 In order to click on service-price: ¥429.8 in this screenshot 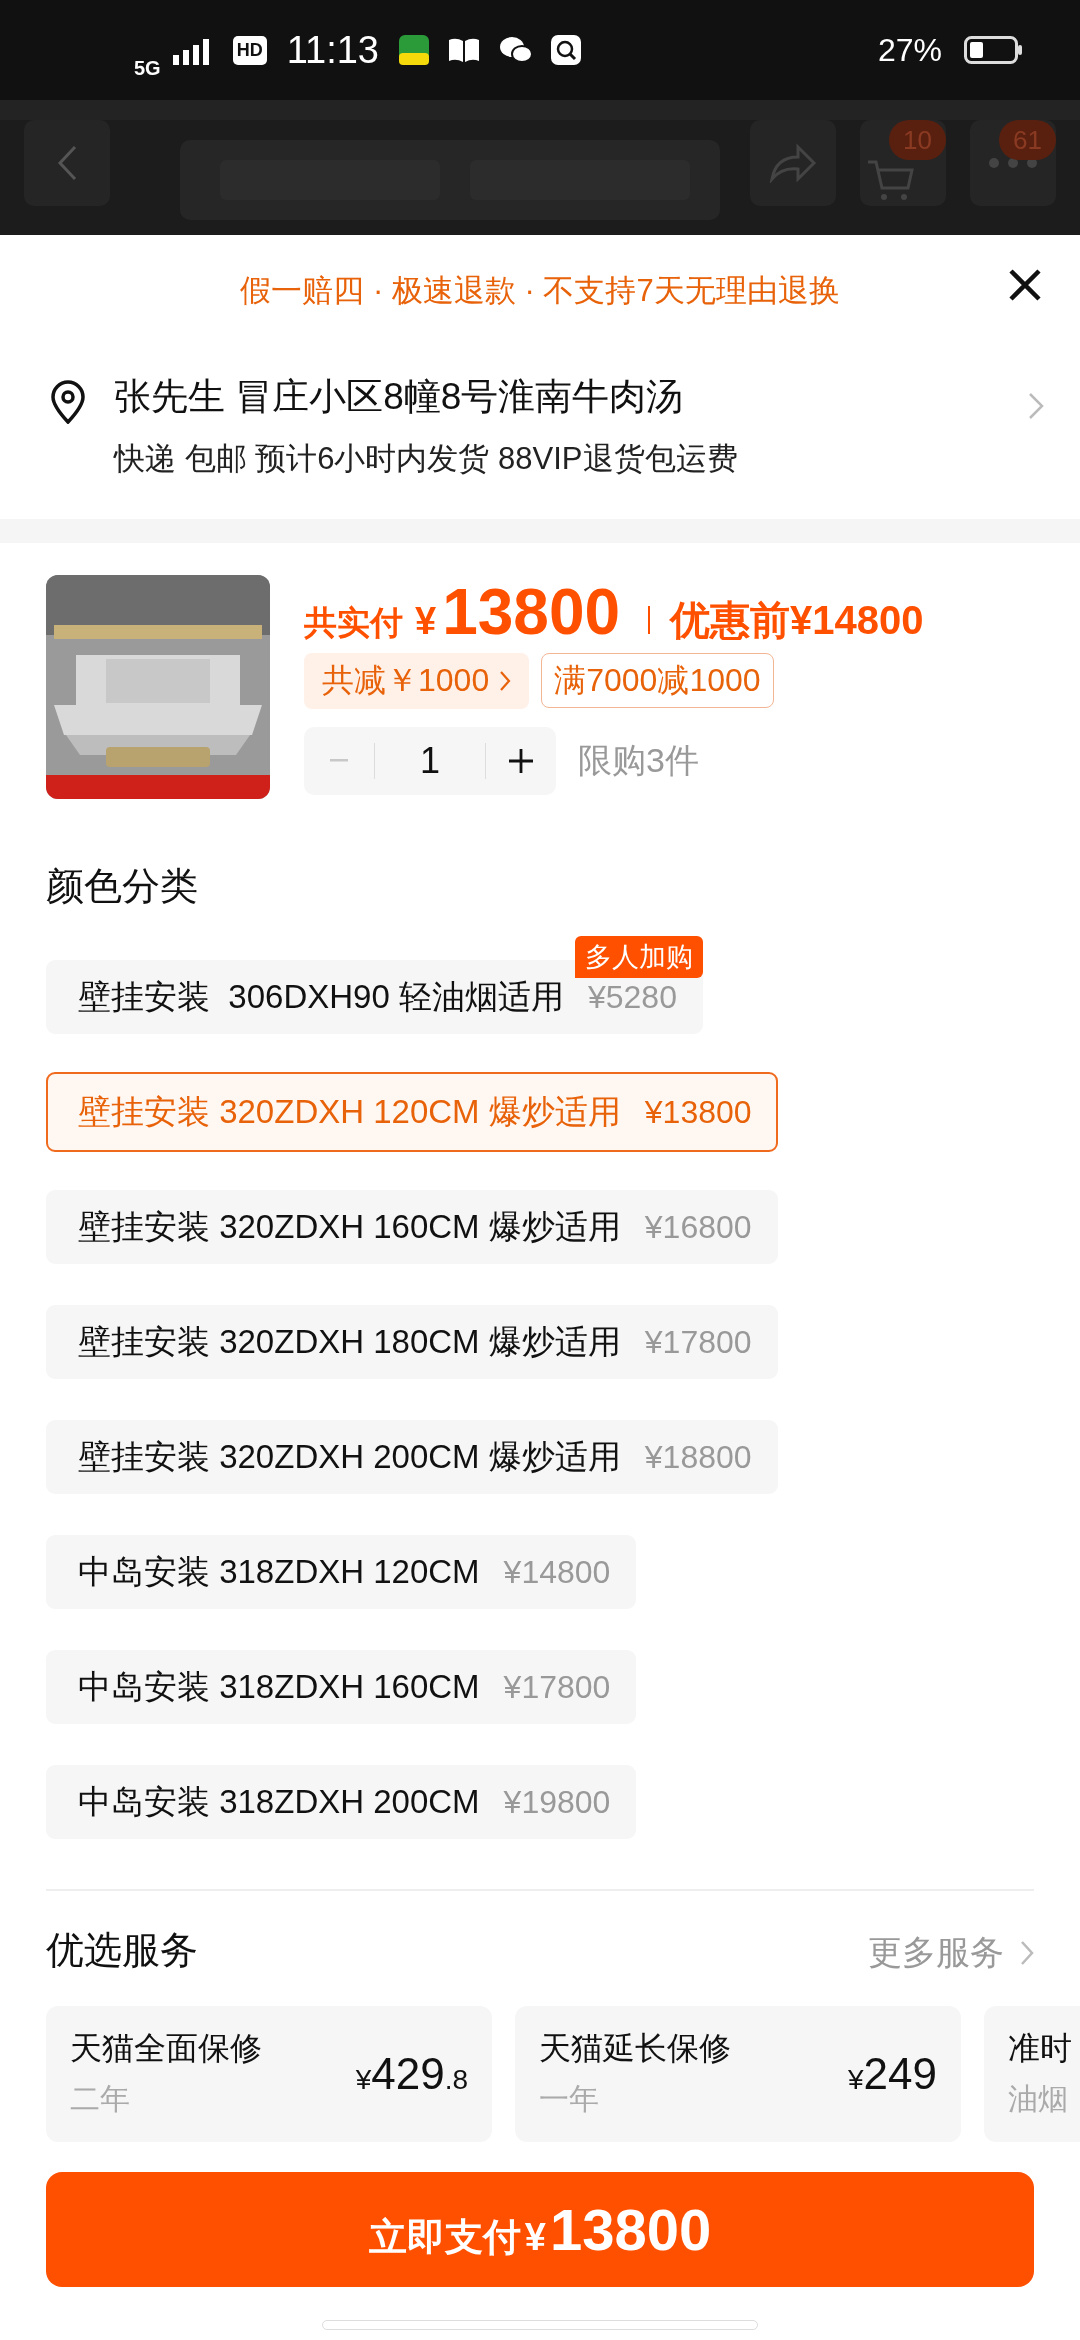, I will do `click(411, 2073)`.